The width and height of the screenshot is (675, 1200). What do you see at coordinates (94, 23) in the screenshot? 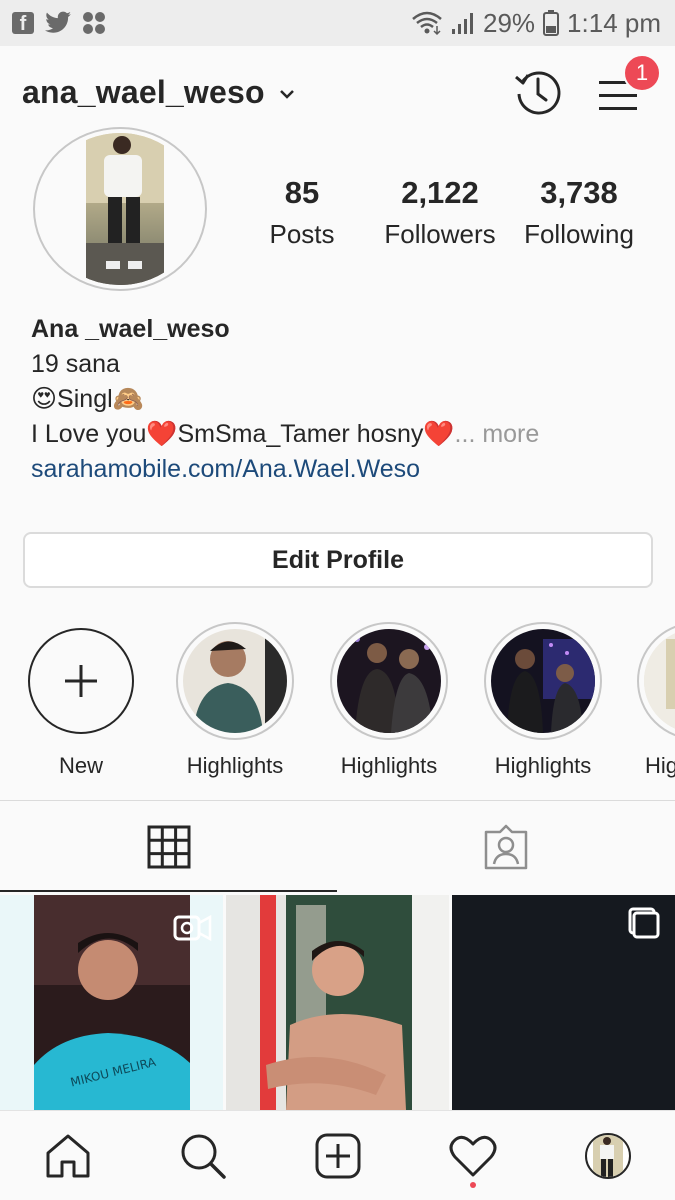
I see `app-grid-icon` at bounding box center [94, 23].